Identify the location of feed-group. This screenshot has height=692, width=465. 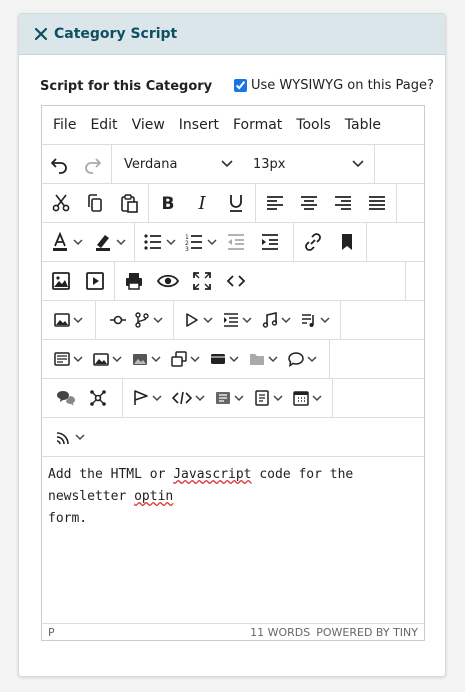
(69, 437).